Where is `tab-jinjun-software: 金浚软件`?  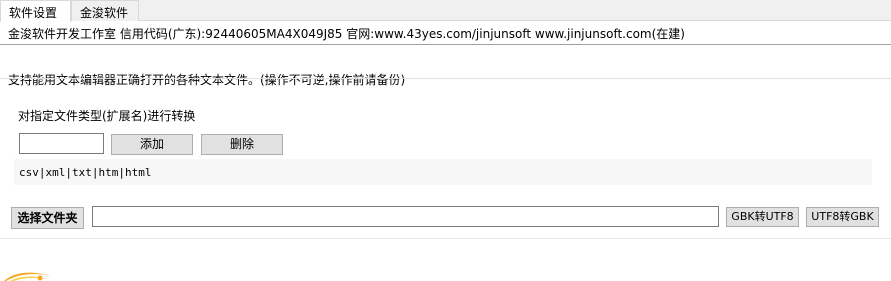
tab-jinjun-software: 金浚软件 is located at coordinates (105, 10).